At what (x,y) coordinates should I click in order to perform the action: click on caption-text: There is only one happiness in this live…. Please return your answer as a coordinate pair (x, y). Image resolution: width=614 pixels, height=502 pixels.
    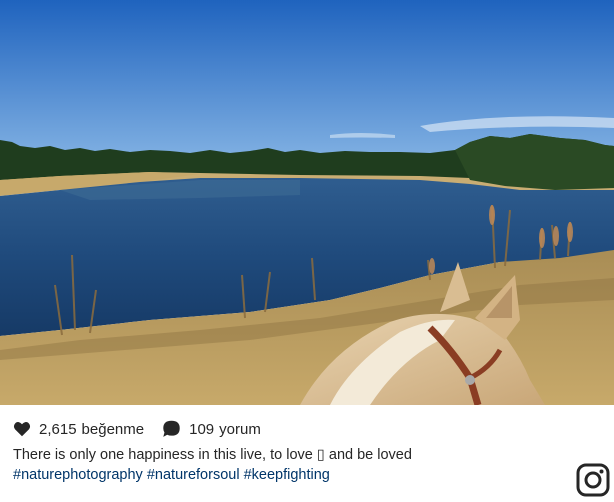
    Looking at the image, I should click on (163, 455).